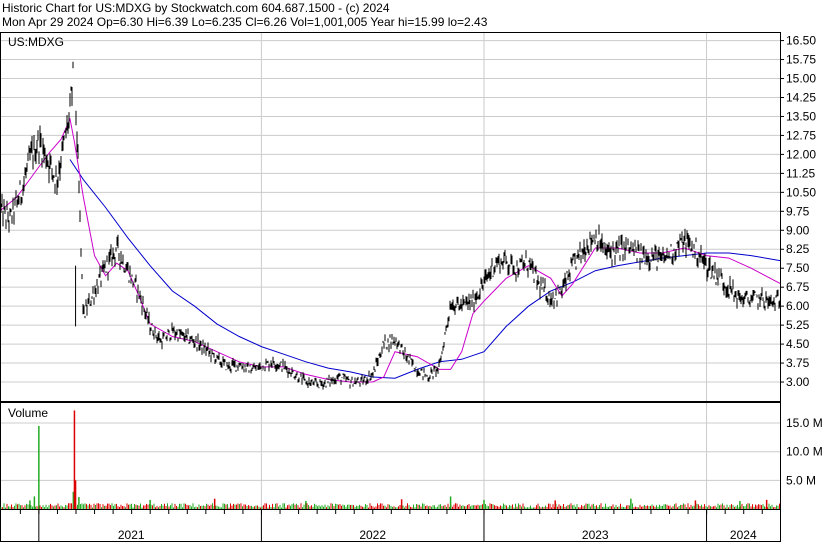 Image resolution: width=830 pixels, height=543 pixels. Describe the element at coordinates (804, 423) in the screenshot. I see `volume-tick-label: 15.0 M` at that location.